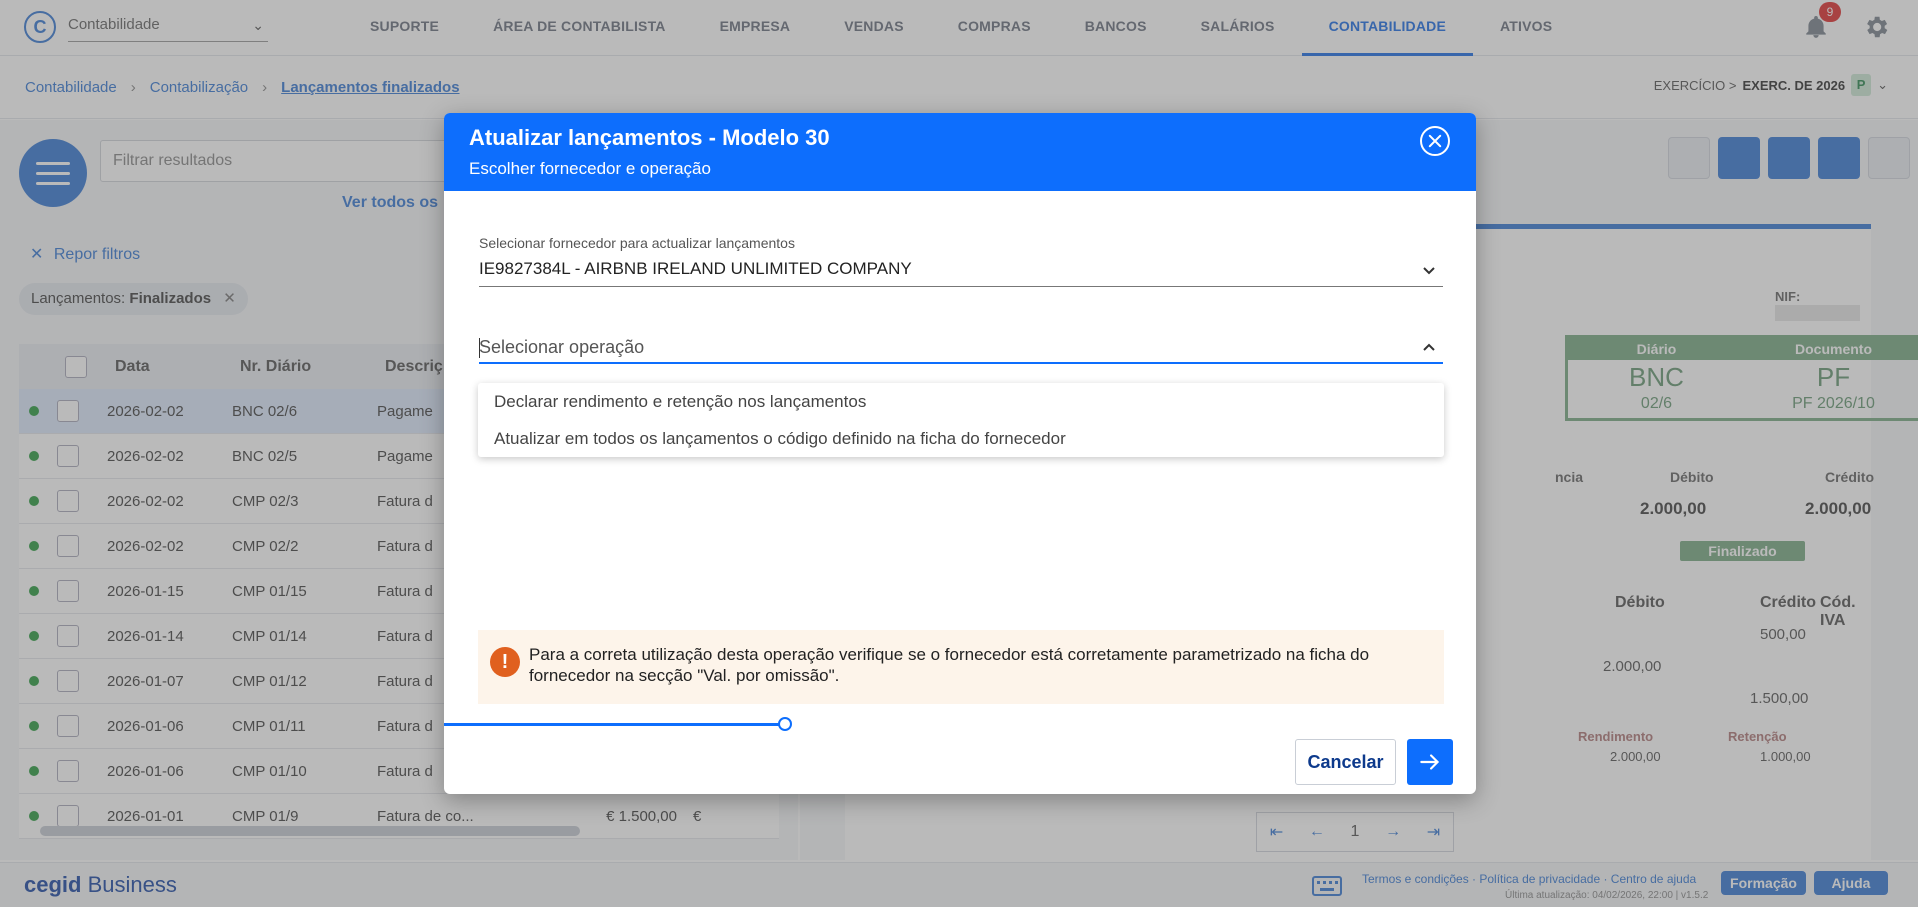 This screenshot has width=1918, height=907. I want to click on operation-select-placeholder: Selecionar operação, so click(562, 347).